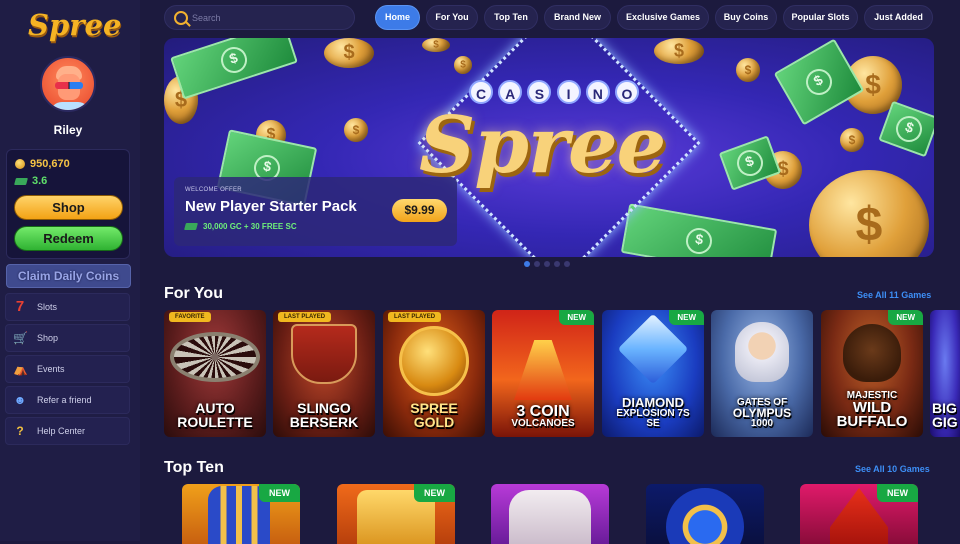  What do you see at coordinates (872, 353) in the screenshot?
I see `buffalo-art` at bounding box center [872, 353].